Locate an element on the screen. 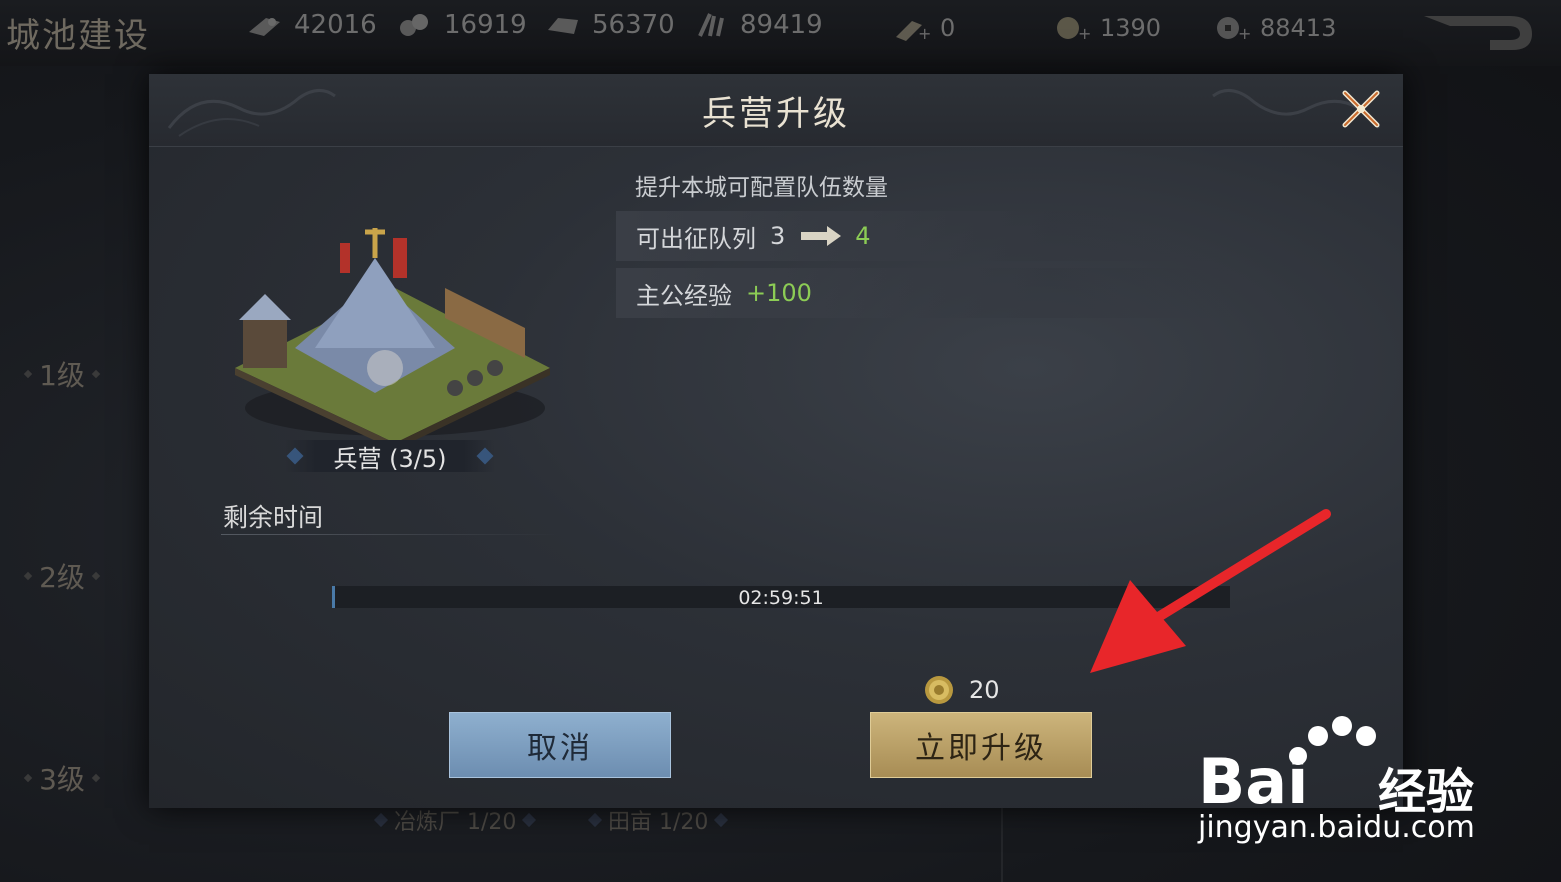 The width and height of the screenshot is (1561, 882). level-2-marker: 2级 is located at coordinates (62, 576).